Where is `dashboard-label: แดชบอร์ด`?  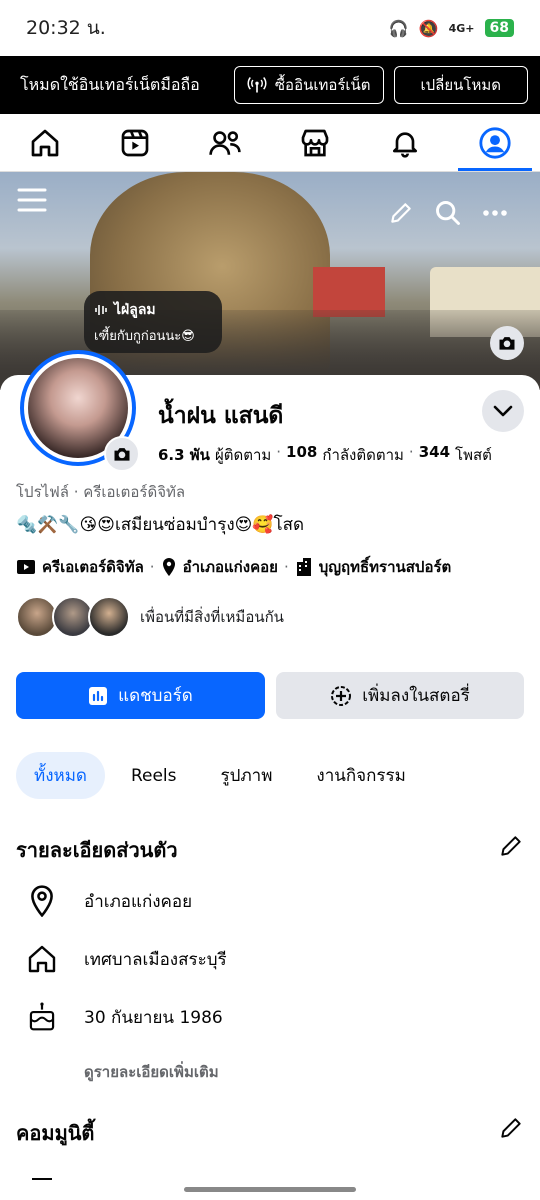 dashboard-label: แดชบอร์ด is located at coordinates (155, 695).